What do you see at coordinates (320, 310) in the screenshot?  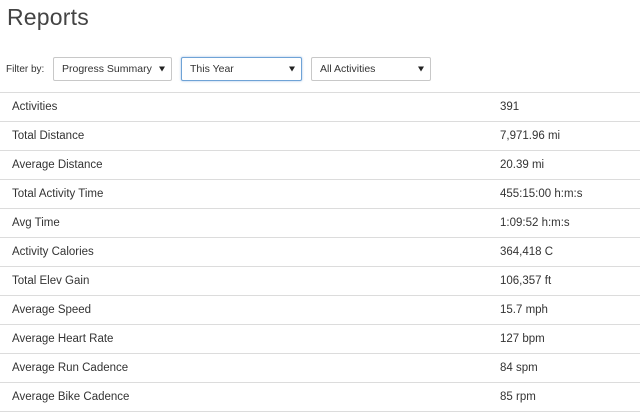 I see `stats-row-average-speed: Average Speed 15.7 mph` at bounding box center [320, 310].